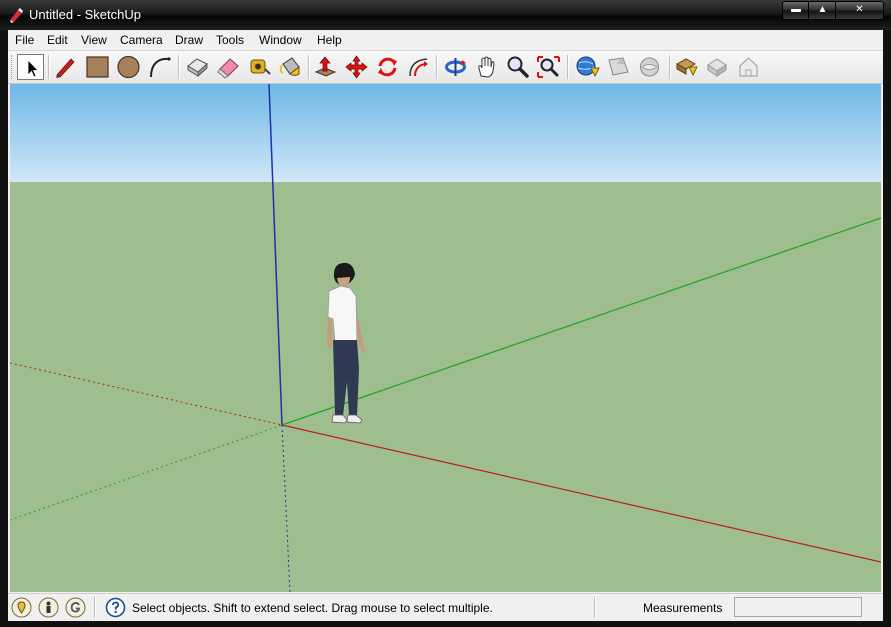  I want to click on push-pull-icon, so click(325, 66).